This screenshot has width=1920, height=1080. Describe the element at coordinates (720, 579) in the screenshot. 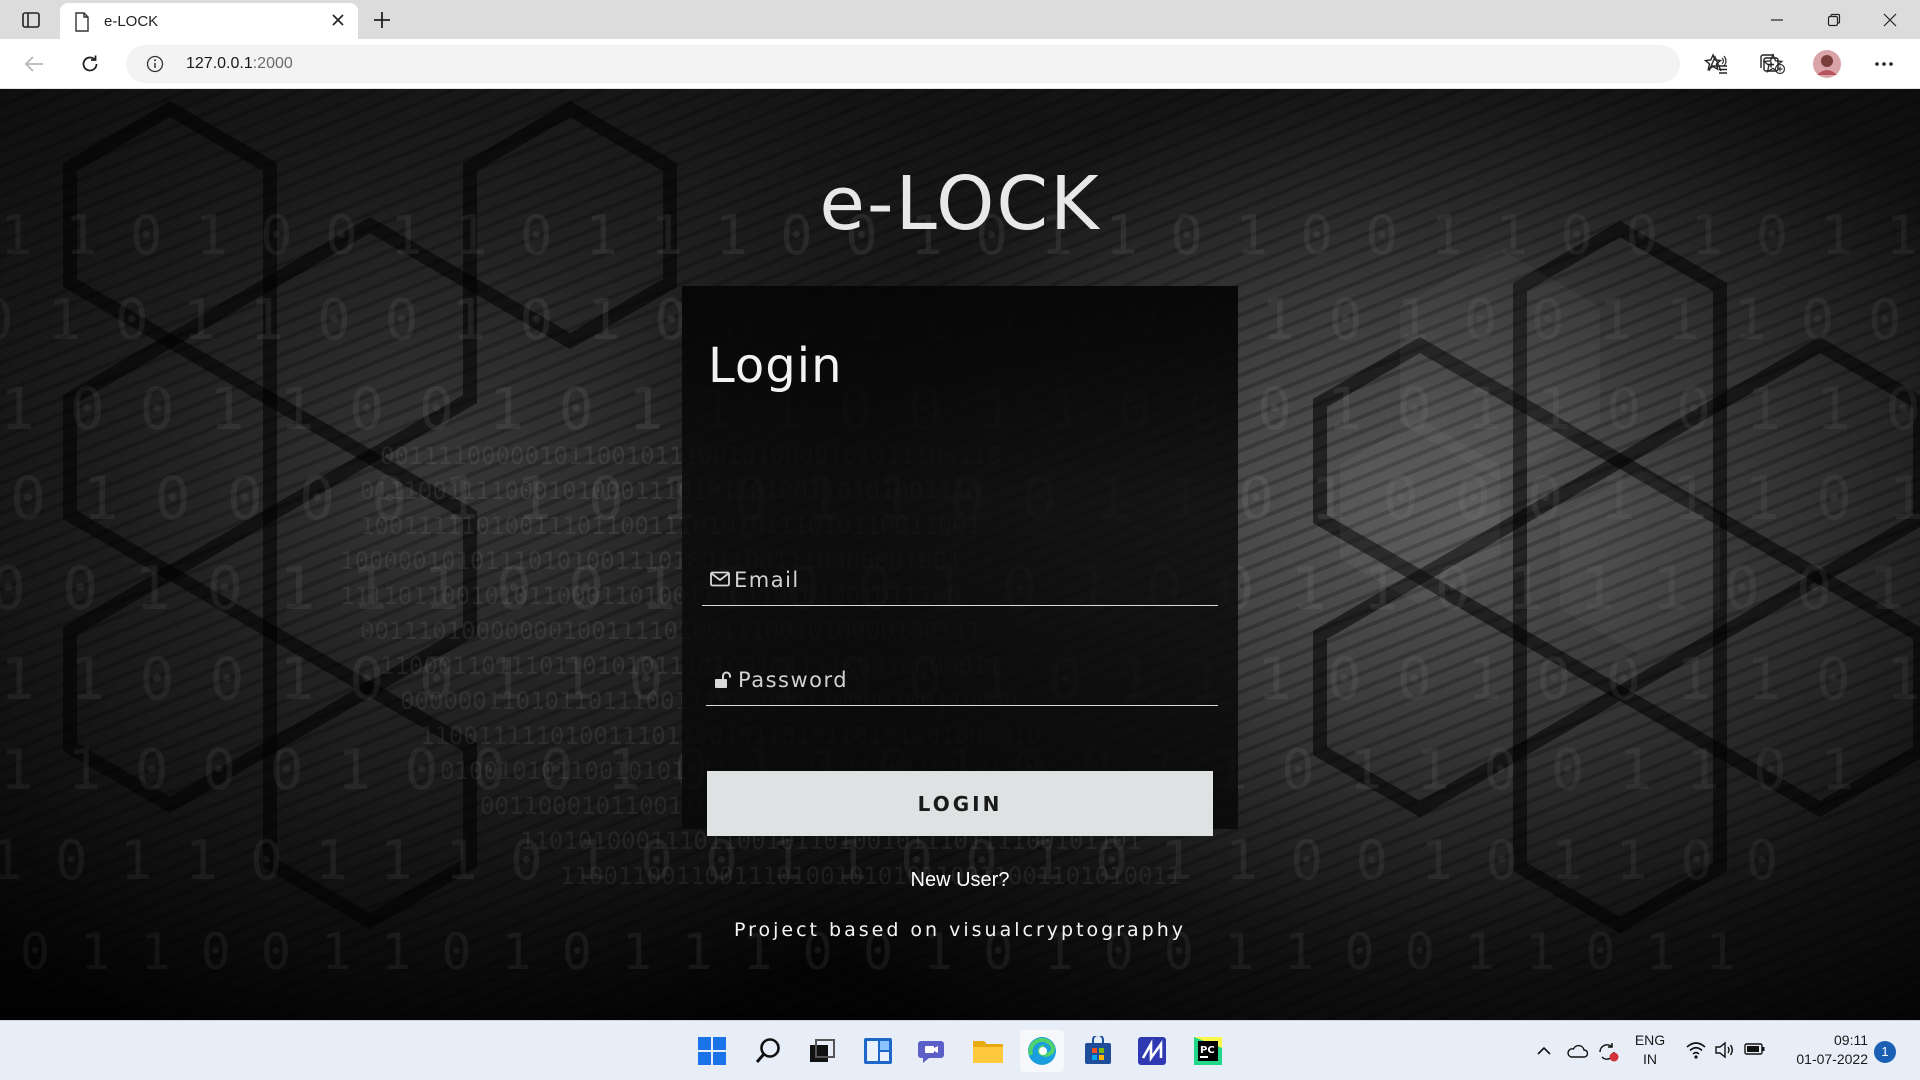

I see `envelope-icon` at that location.